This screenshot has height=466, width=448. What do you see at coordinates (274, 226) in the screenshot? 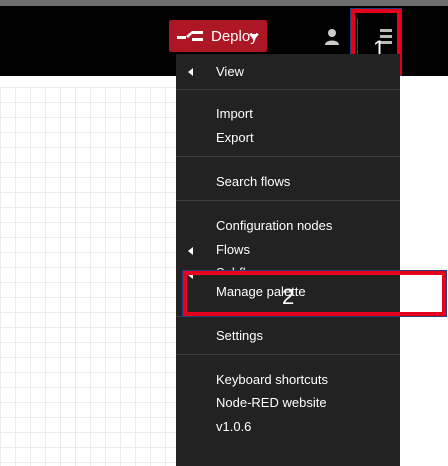
I see `menu-item-configuration-nodes: Configuration nodes` at bounding box center [274, 226].